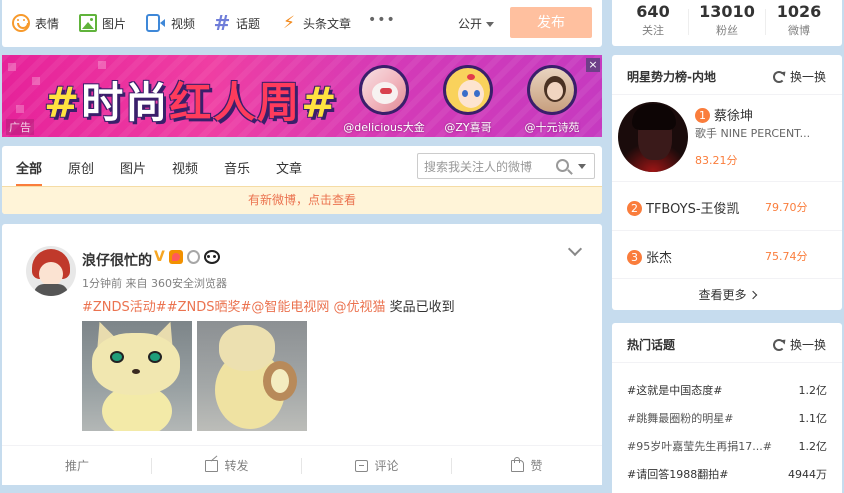 Image resolution: width=844 pixels, height=493 pixels. What do you see at coordinates (727, 205) in the screenshot?
I see `rank-row: 2 TFBOYS-王俊凯 79.70分` at bounding box center [727, 205].